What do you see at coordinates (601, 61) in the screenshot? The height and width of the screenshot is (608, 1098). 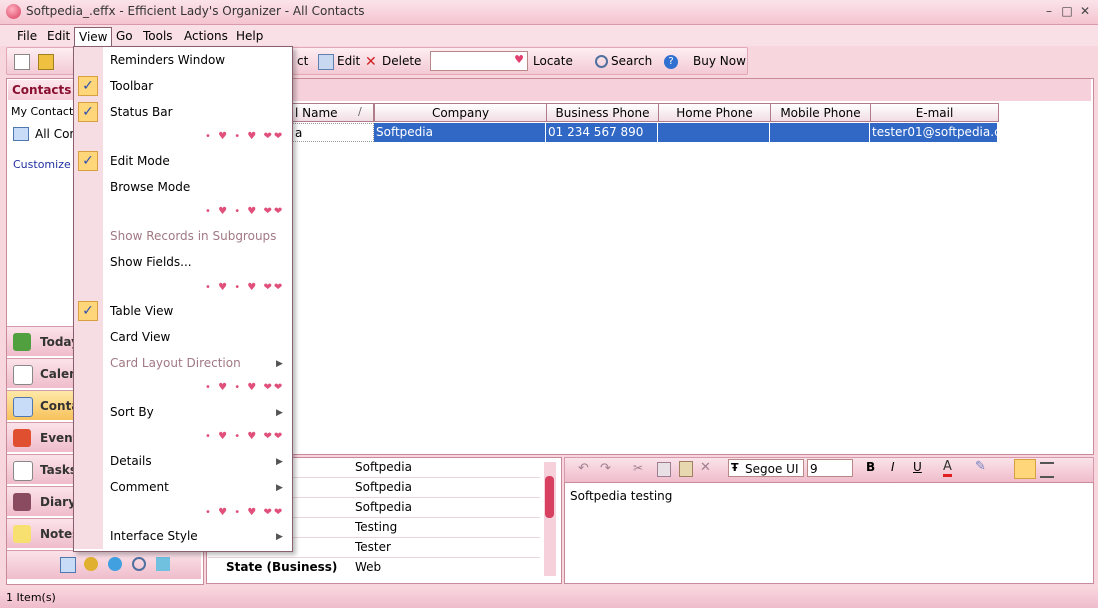 I see `search-icon` at bounding box center [601, 61].